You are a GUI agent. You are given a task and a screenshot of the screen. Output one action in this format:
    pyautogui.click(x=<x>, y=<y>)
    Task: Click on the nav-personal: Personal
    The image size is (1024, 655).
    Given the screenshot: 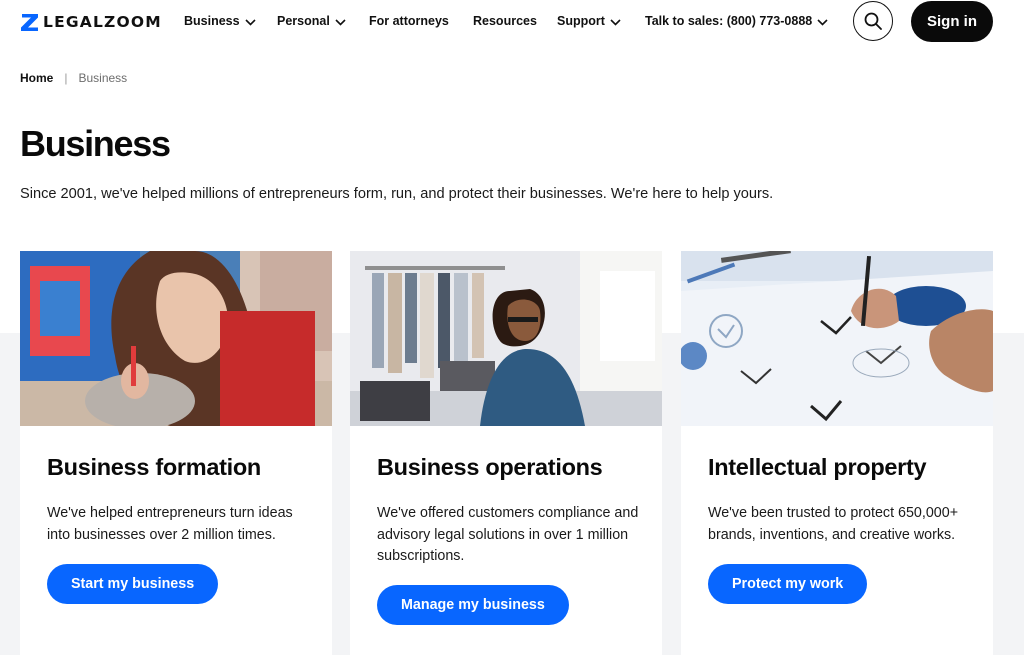 What is the action you would take?
    pyautogui.click(x=311, y=21)
    